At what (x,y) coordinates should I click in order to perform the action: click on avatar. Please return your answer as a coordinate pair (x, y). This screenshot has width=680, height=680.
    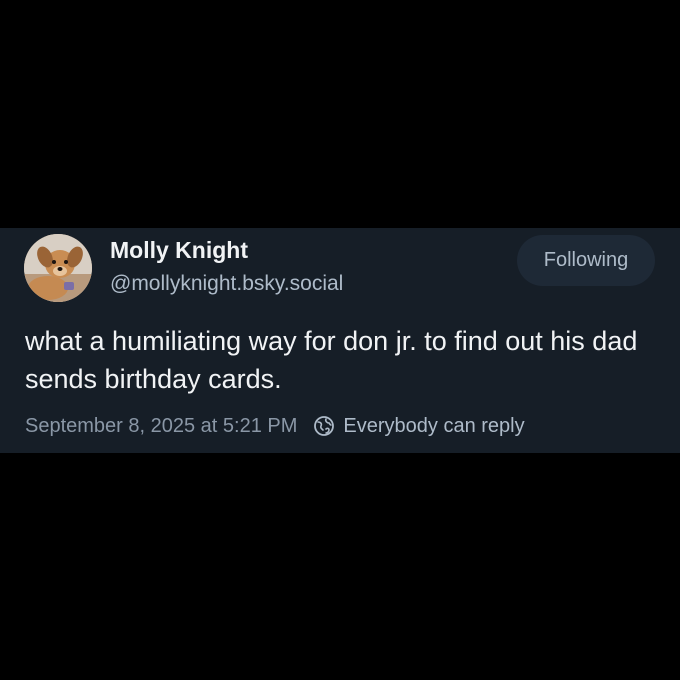
    Looking at the image, I should click on (58, 268).